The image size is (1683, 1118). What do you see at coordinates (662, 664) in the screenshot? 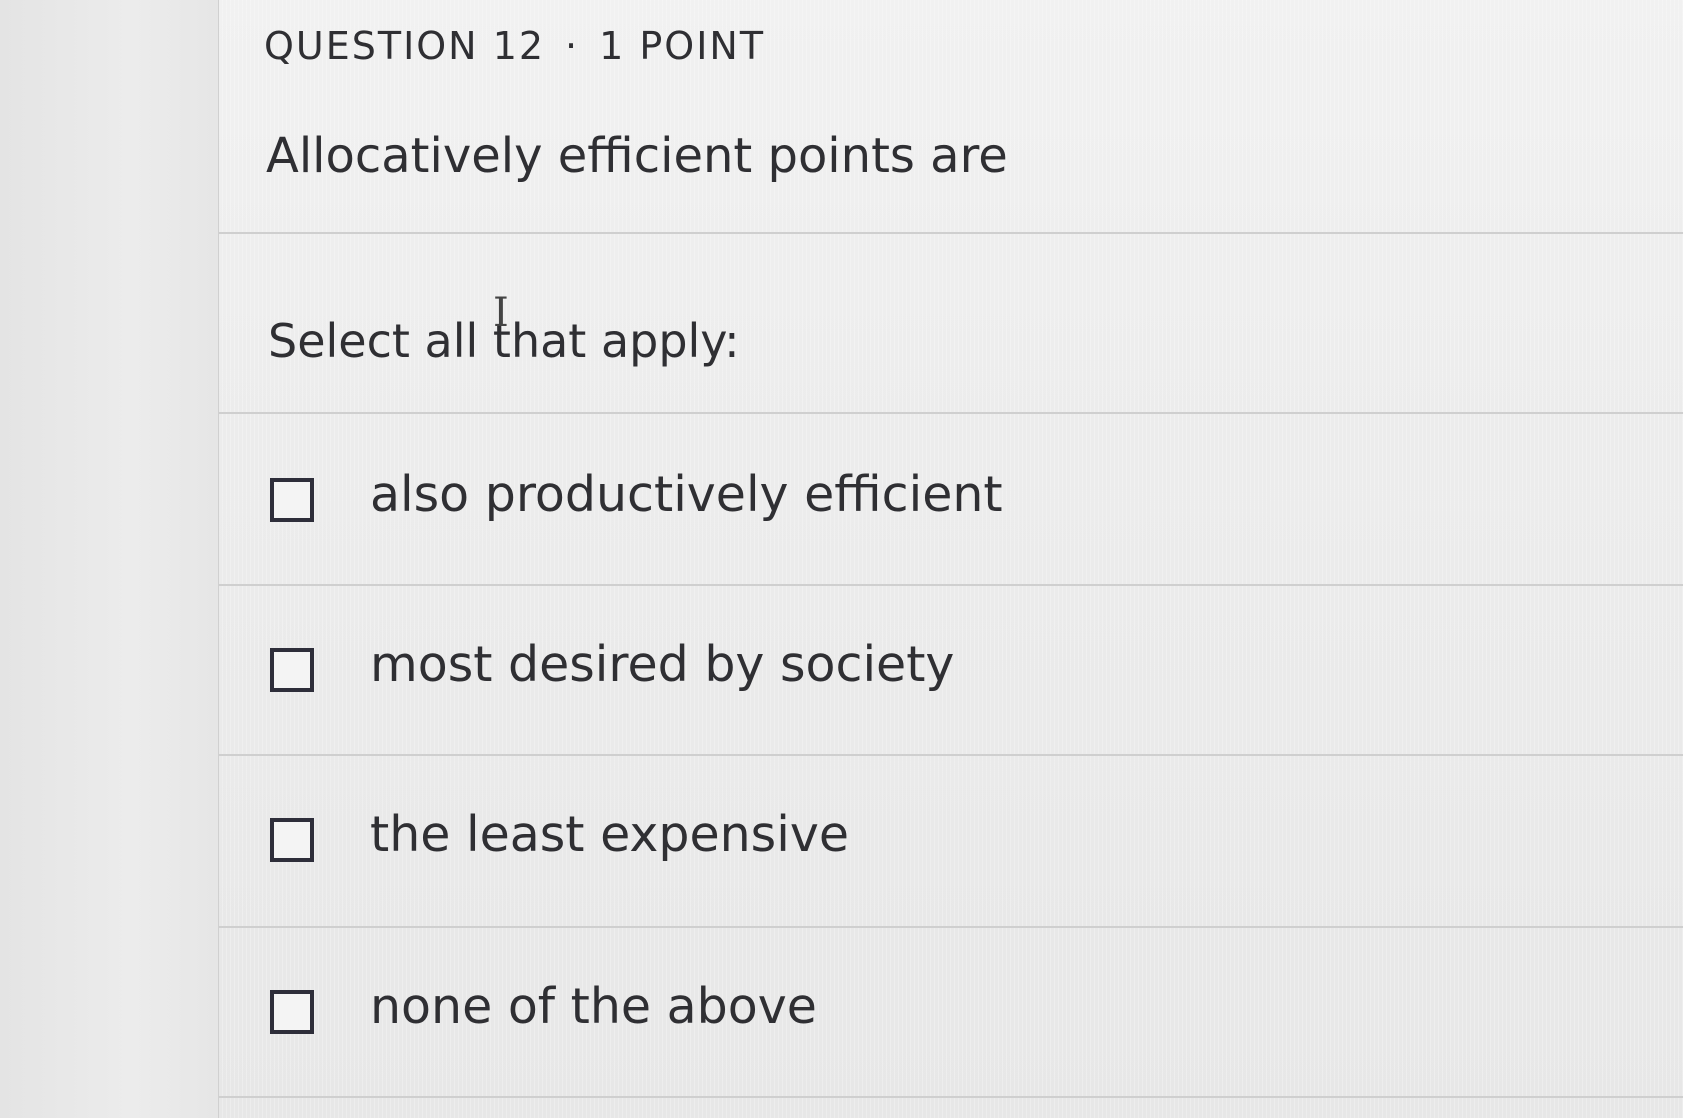
I see `option-label: most desired by society` at bounding box center [662, 664].